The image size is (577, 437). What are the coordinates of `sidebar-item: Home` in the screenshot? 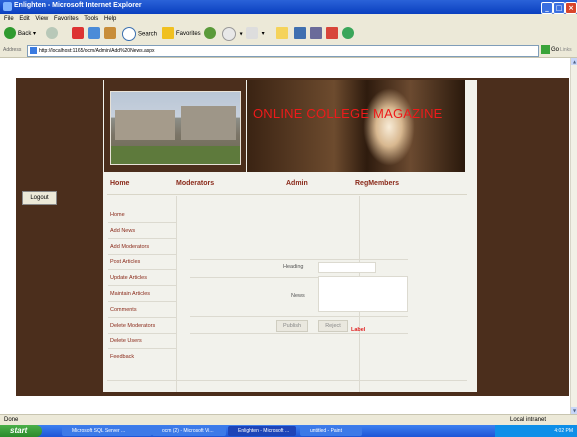 It's located at (117, 215).